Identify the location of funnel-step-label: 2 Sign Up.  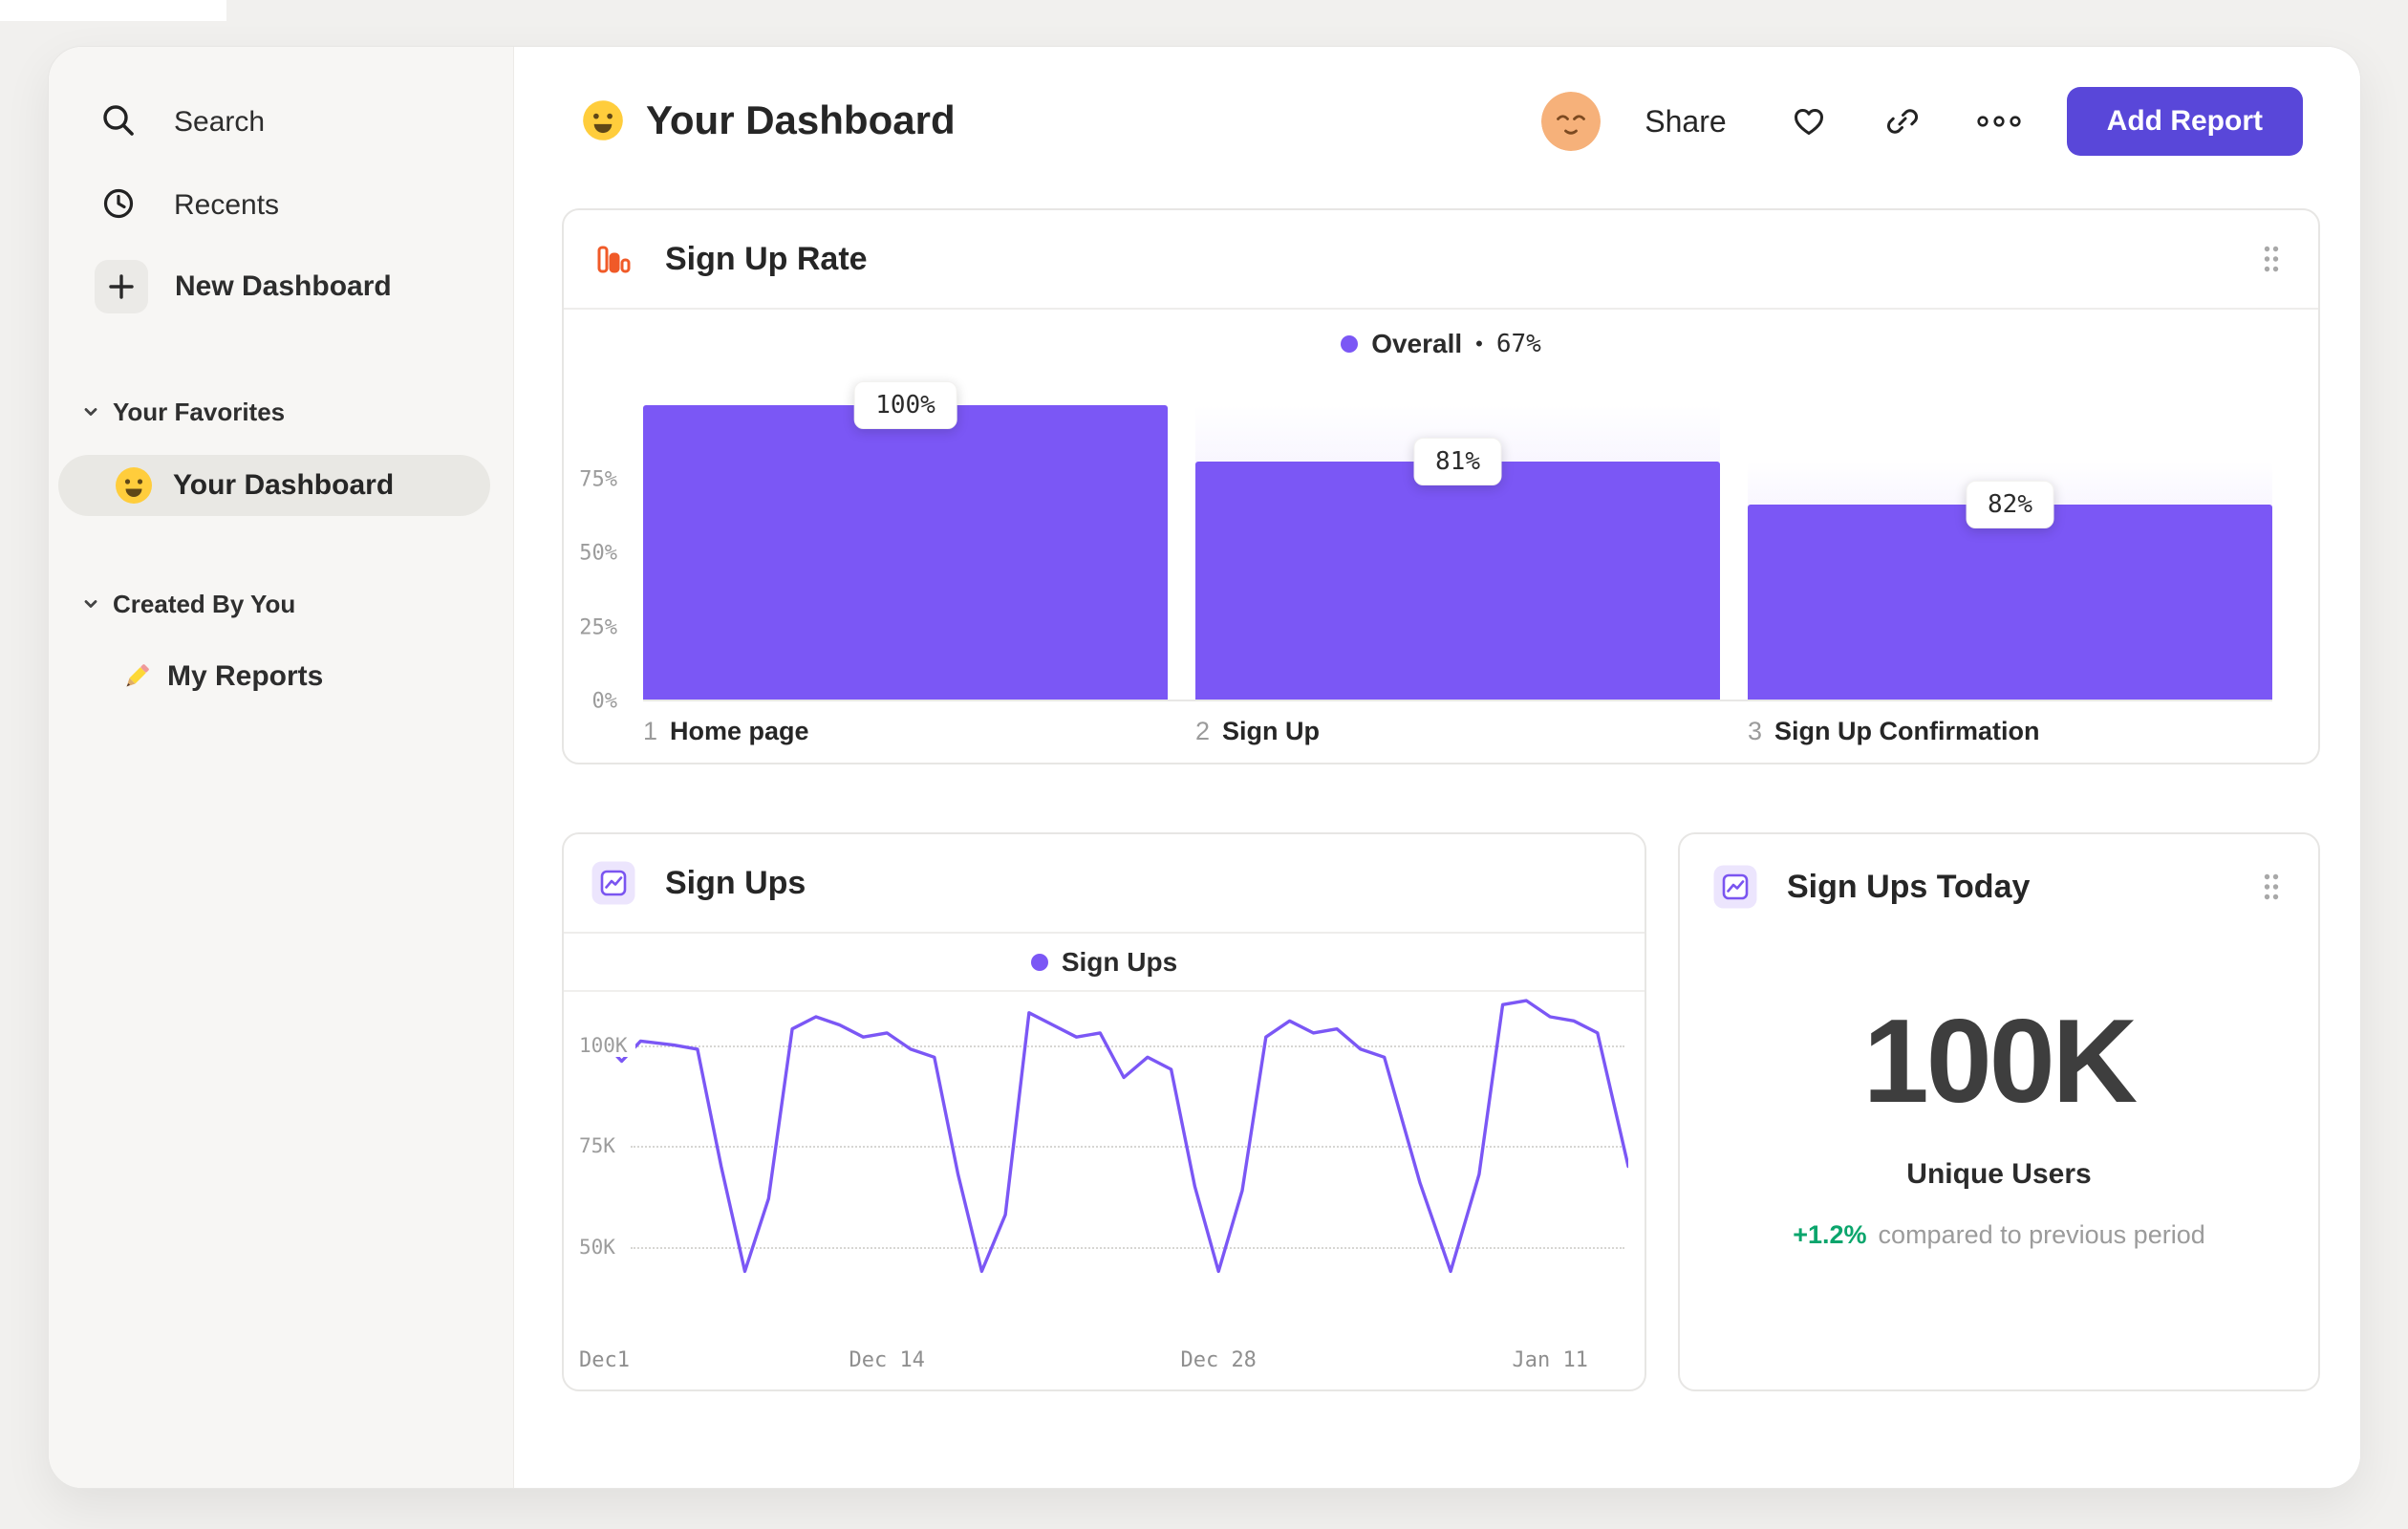
(1458, 731).